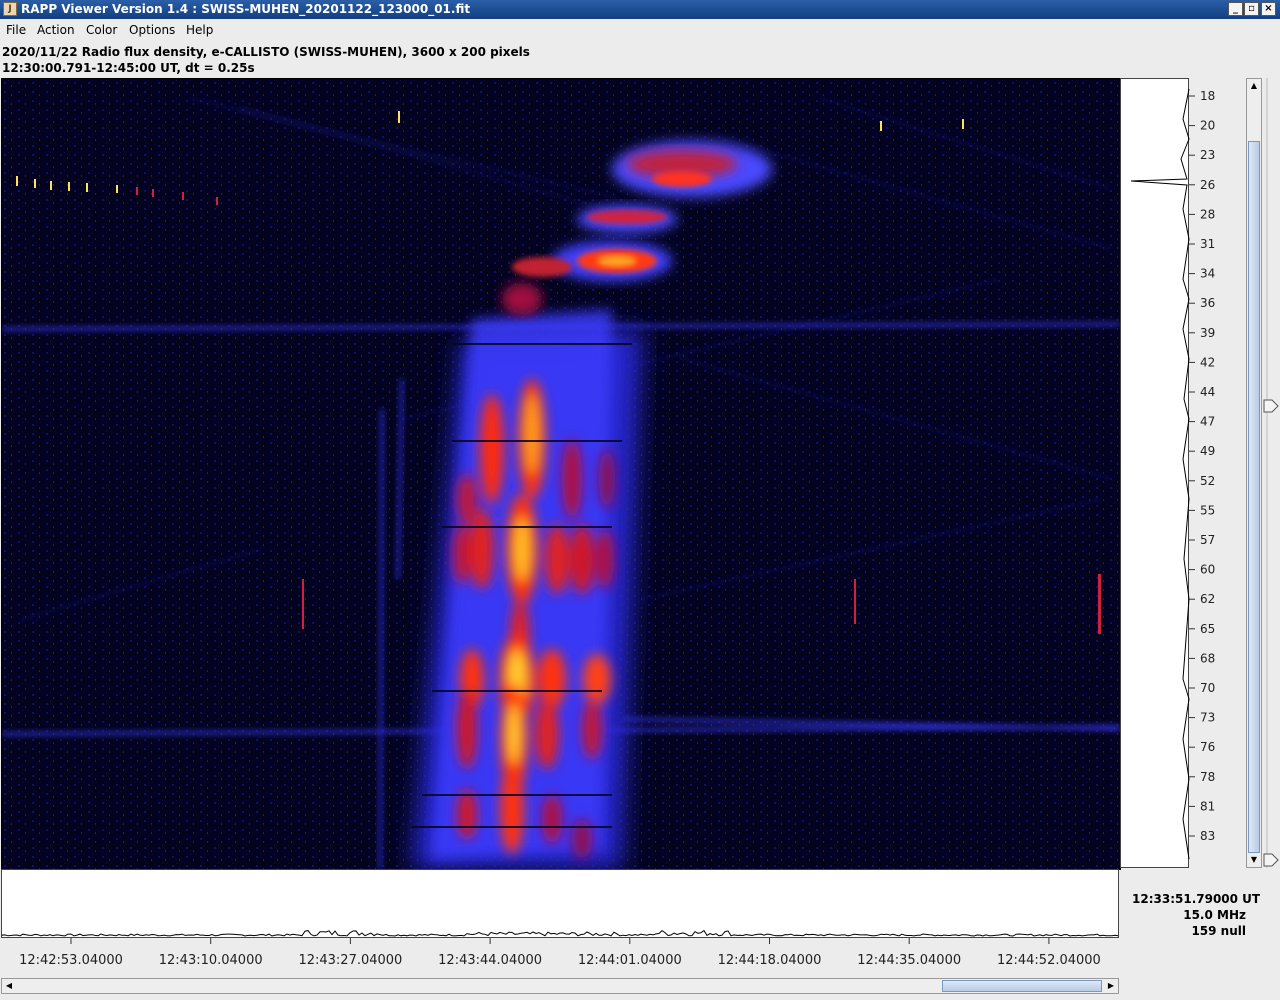 This screenshot has width=1280, height=1000. What do you see at coordinates (1207, 599) in the screenshot?
I see `frequency-tick-label: 62` at bounding box center [1207, 599].